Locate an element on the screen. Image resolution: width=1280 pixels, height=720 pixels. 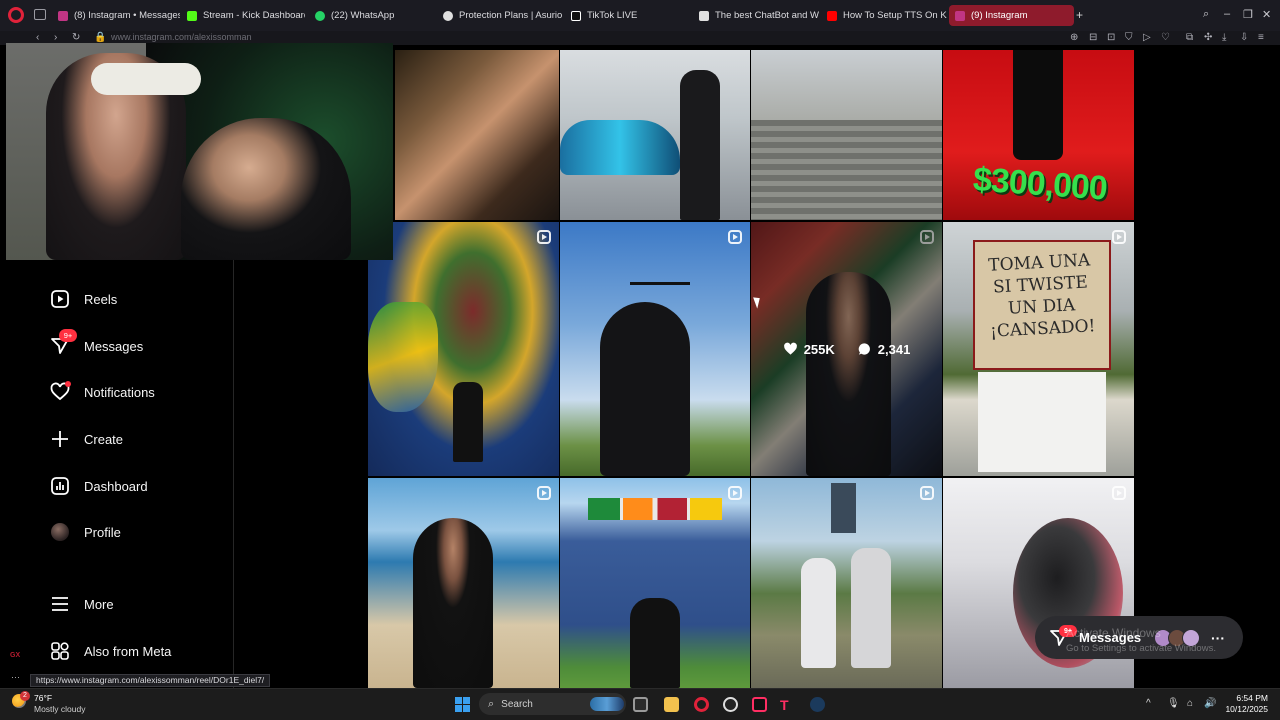
handwritten-sign-text: TOMA UNA SI TWISTE UN DIA ¡CANSADO! is located at coordinates (1041, 296).